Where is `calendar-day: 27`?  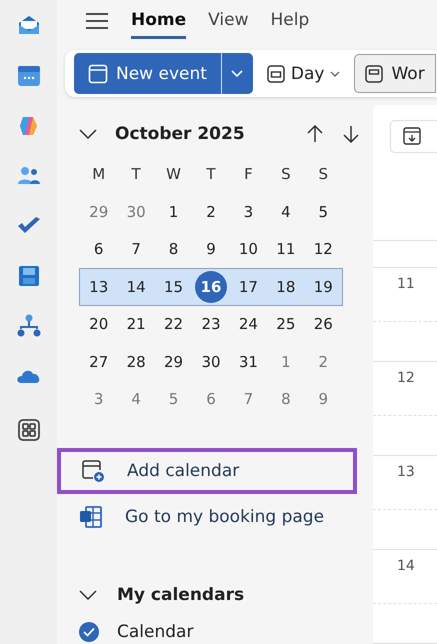
calendar-day: 27 is located at coordinates (98, 362).